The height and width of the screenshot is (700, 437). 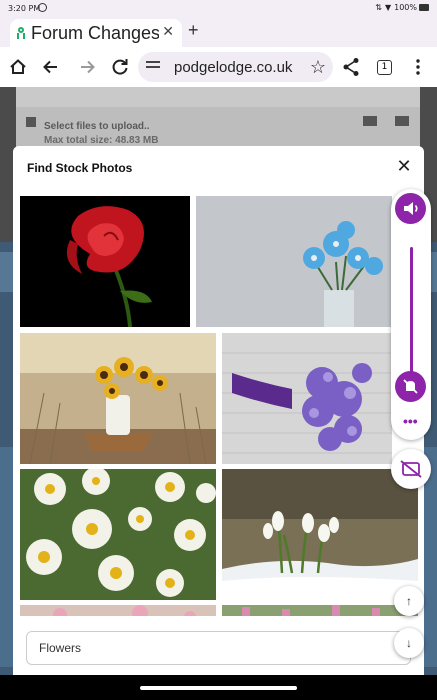 What do you see at coordinates (351, 67) in the screenshot?
I see `share-icon` at bounding box center [351, 67].